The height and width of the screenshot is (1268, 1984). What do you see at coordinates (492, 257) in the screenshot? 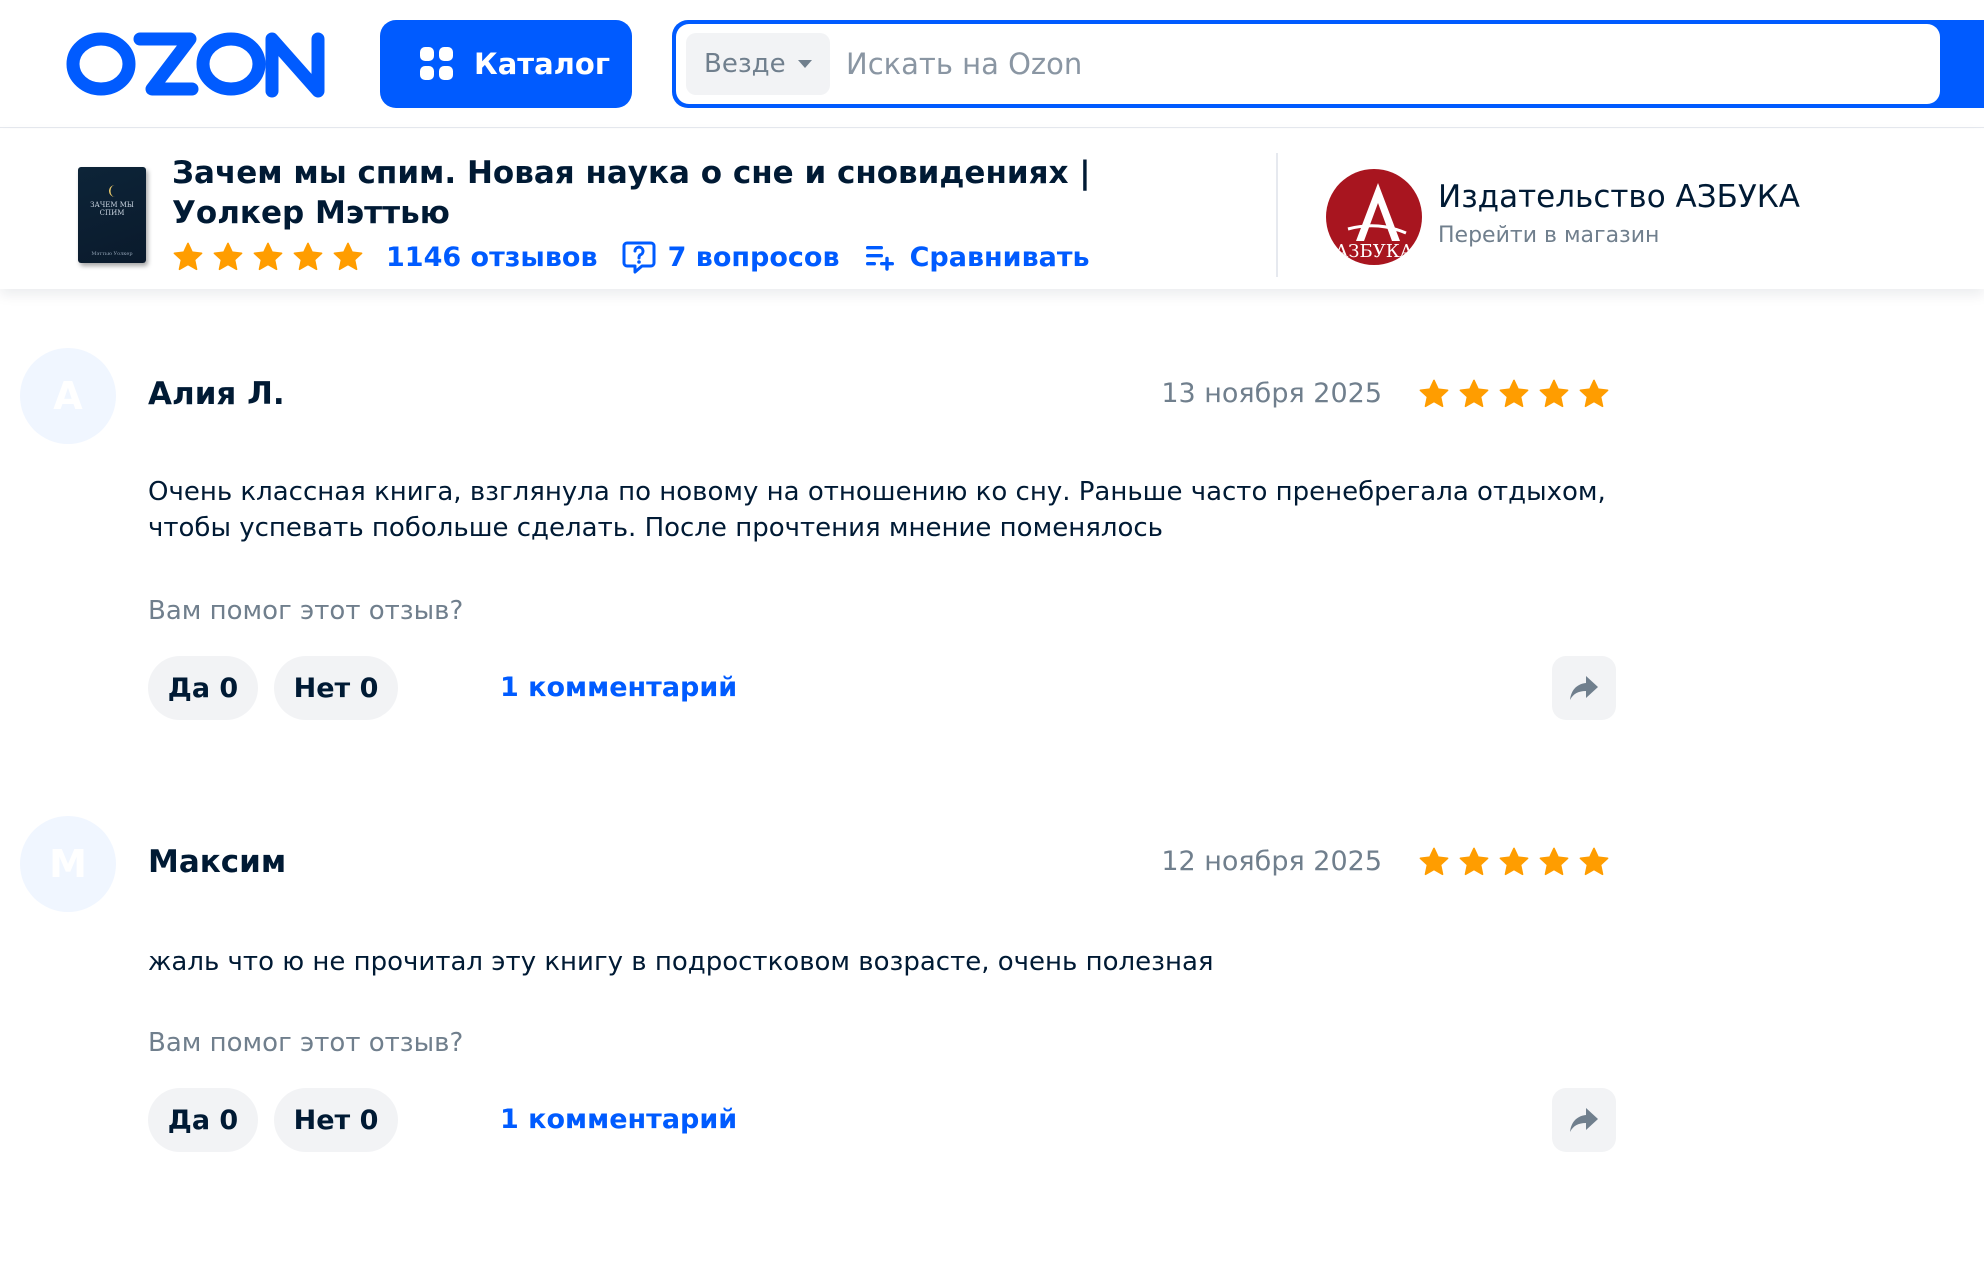
I see `reviews-count-link: 1146 отзывов` at bounding box center [492, 257].